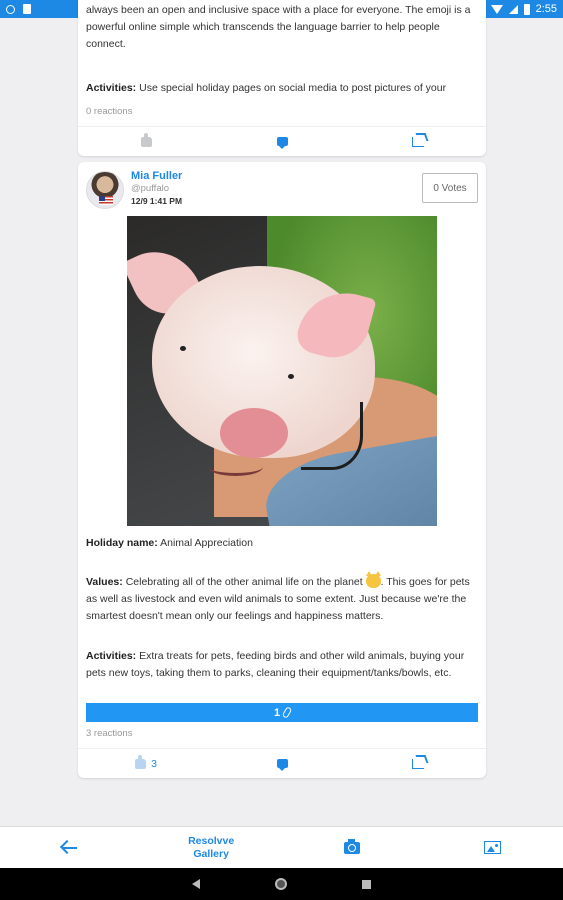 The width and height of the screenshot is (563, 900). I want to click on arrow-left-icon, so click(70, 847).